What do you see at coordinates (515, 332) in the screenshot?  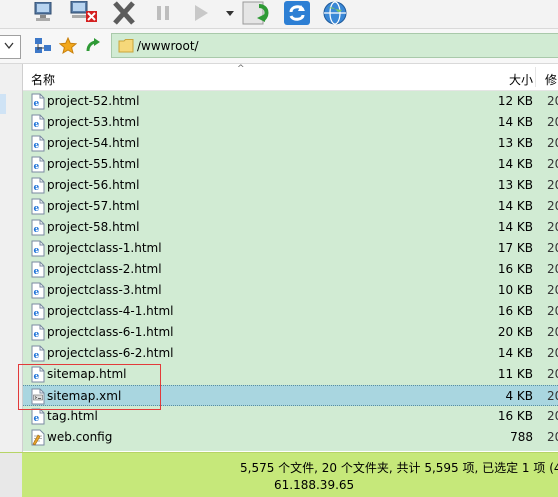 I see `file-size: 20 KB` at bounding box center [515, 332].